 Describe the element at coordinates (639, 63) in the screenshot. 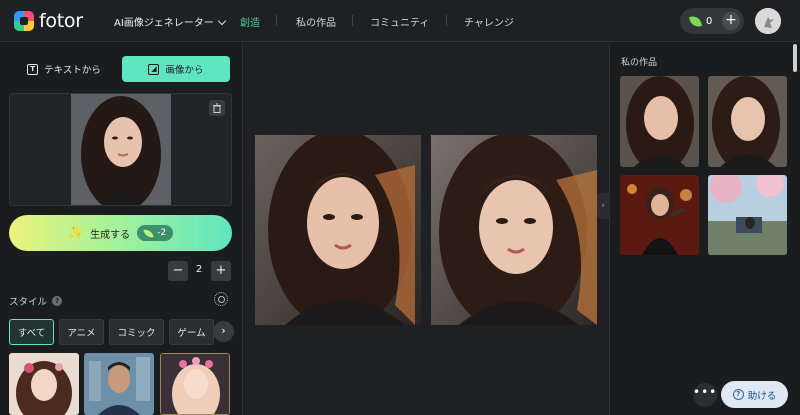

I see `my-works-title: 私の作品` at that location.